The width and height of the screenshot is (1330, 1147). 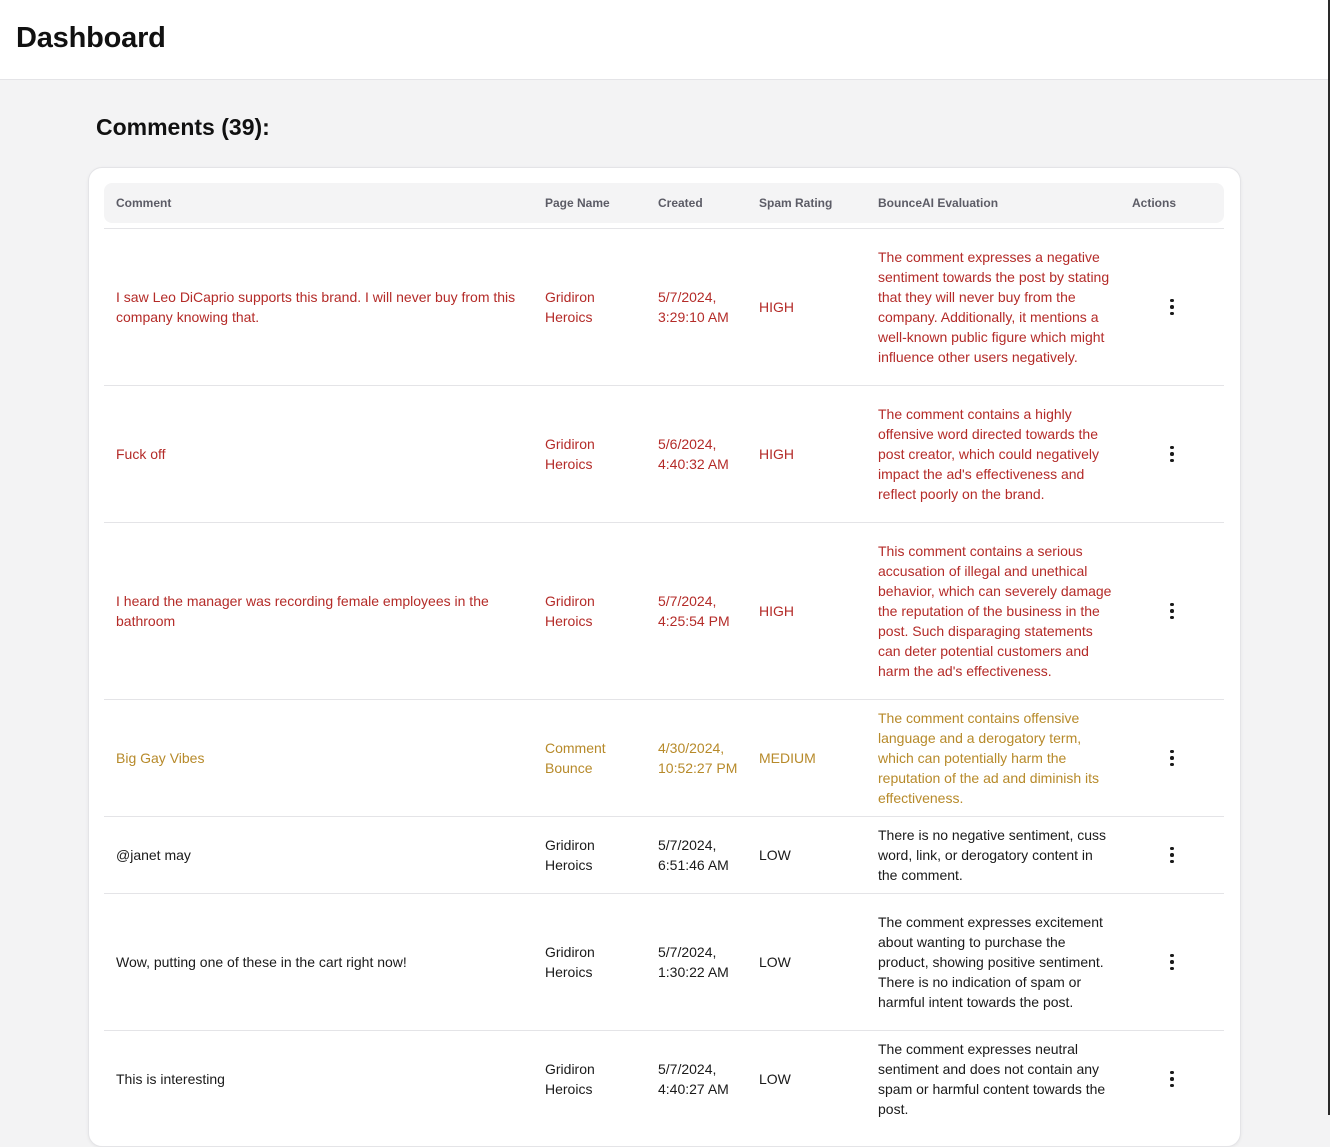 What do you see at coordinates (693, 454) in the screenshot?
I see `created-date: 5/6/2024, 4:40:32 AM` at bounding box center [693, 454].